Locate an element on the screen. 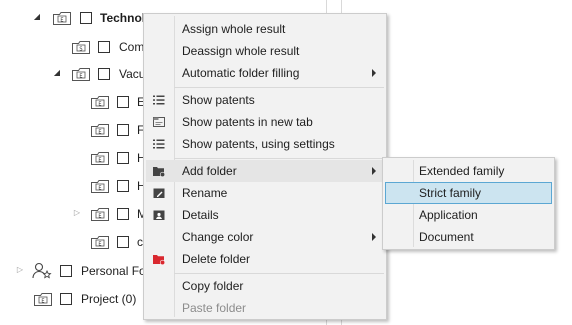 This screenshot has width=572, height=325. menu-item-show-patents-new-tab: Show patents in new tab is located at coordinates (265, 122).